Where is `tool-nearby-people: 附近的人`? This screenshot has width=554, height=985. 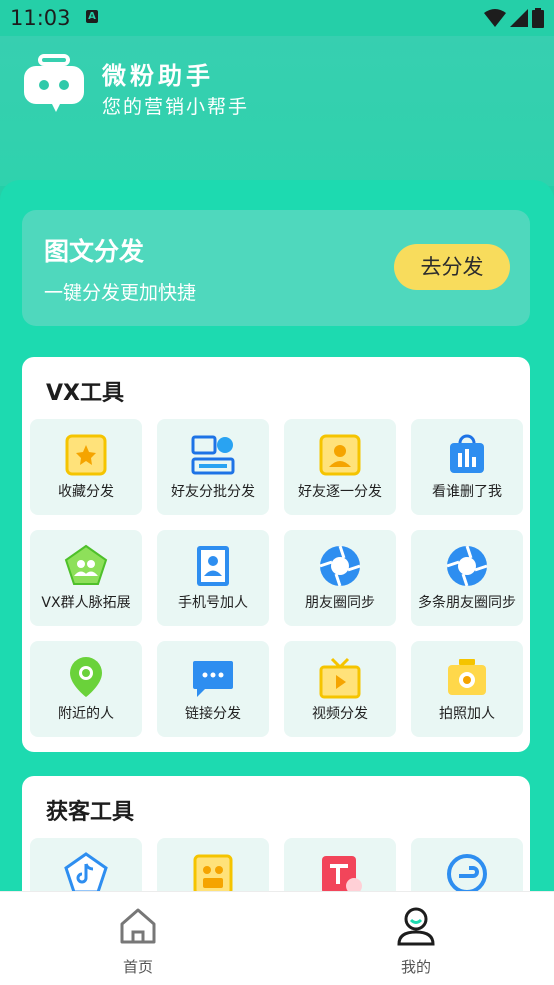
tool-nearby-people: 附近的人 is located at coordinates (86, 689).